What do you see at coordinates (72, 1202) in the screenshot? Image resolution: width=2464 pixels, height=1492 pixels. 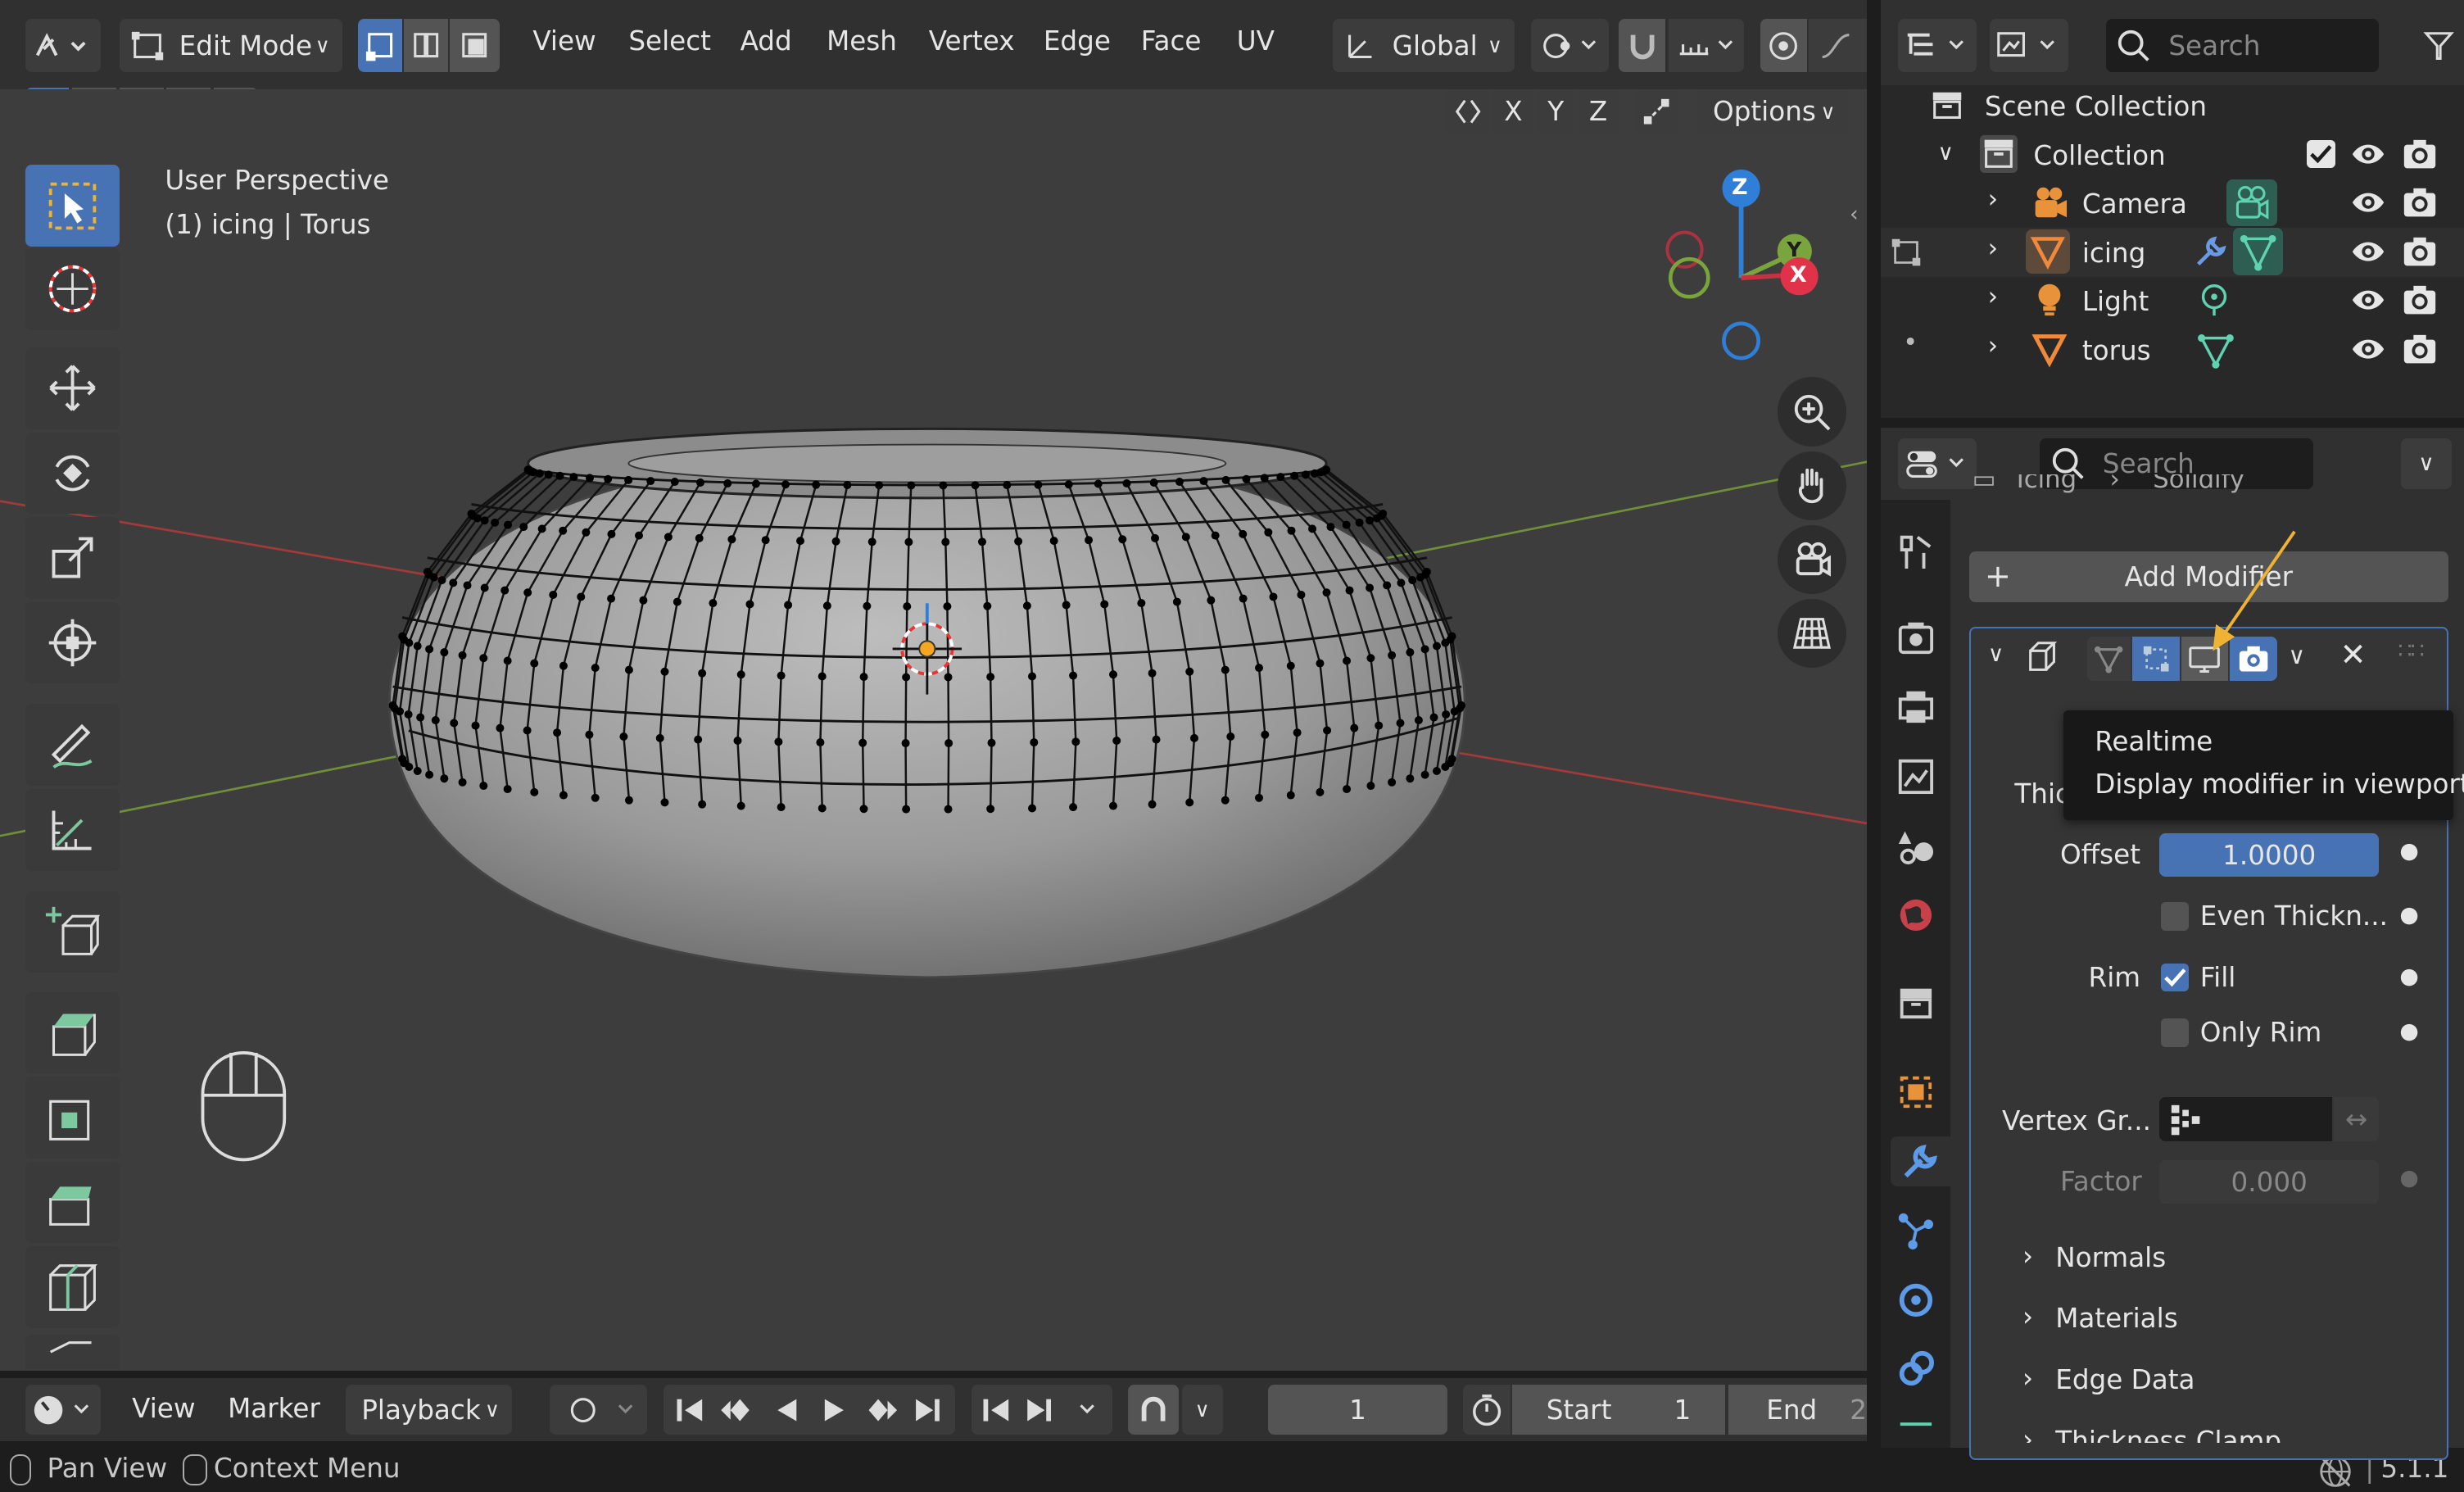 I see `tool-bevel` at bounding box center [72, 1202].